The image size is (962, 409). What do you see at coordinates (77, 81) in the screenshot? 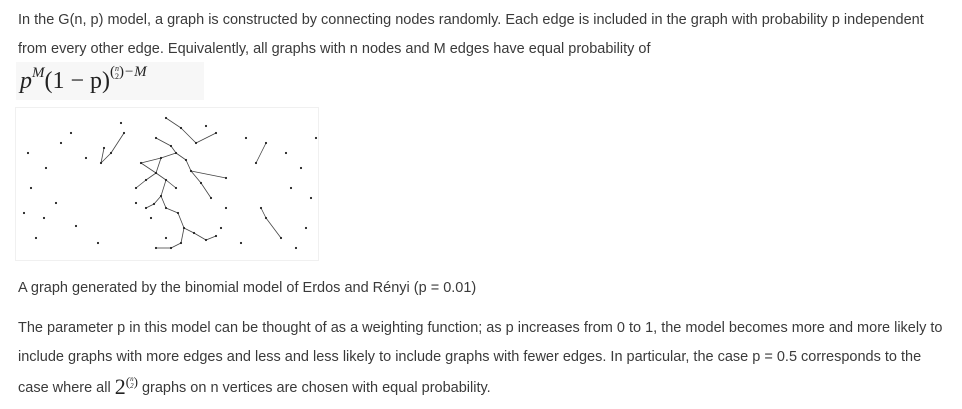
I see `formula-middle: (1 − p)` at bounding box center [77, 81].